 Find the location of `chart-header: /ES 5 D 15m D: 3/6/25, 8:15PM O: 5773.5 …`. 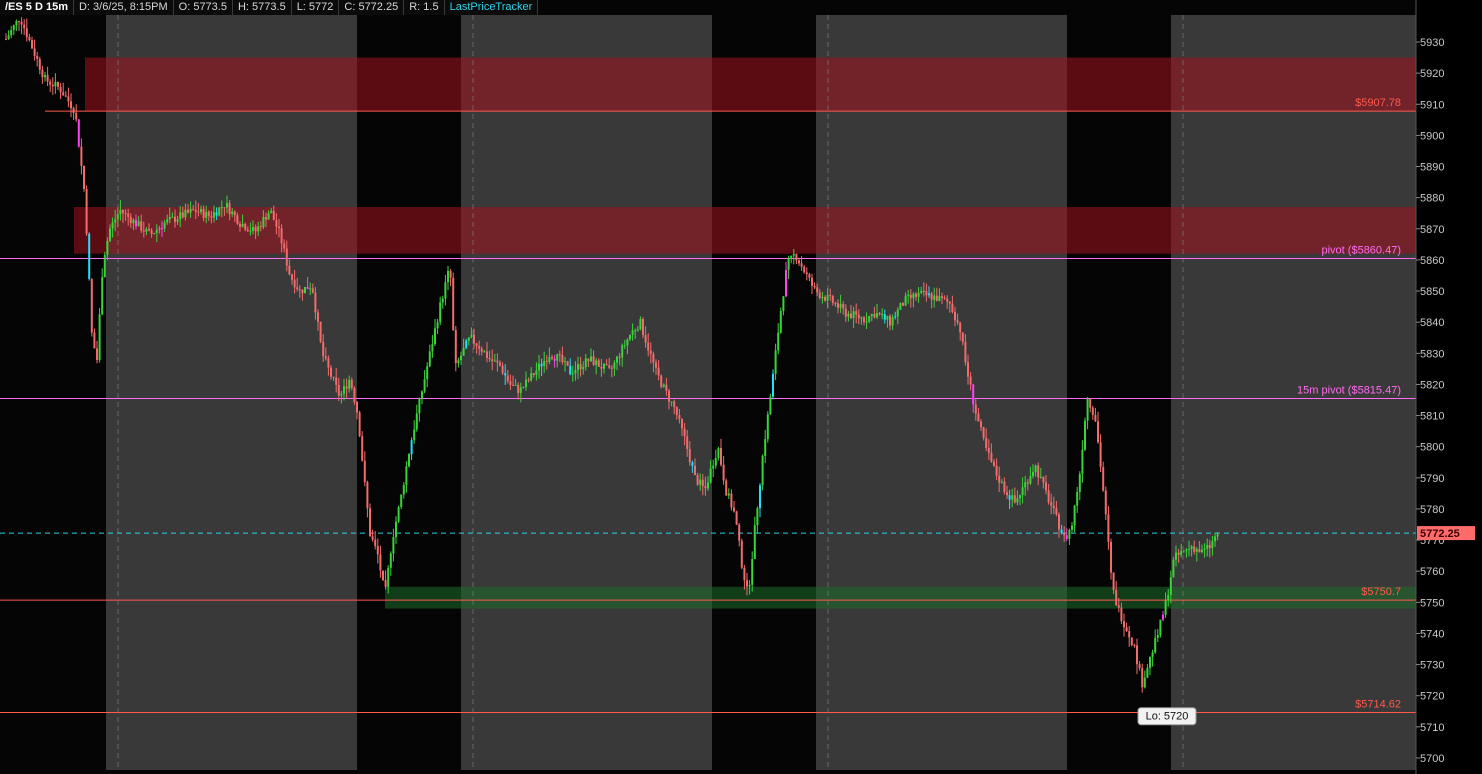

chart-header: /ES 5 D 15m D: 3/6/25, 8:15PM O: 5773.5 … is located at coordinates (269, 7).